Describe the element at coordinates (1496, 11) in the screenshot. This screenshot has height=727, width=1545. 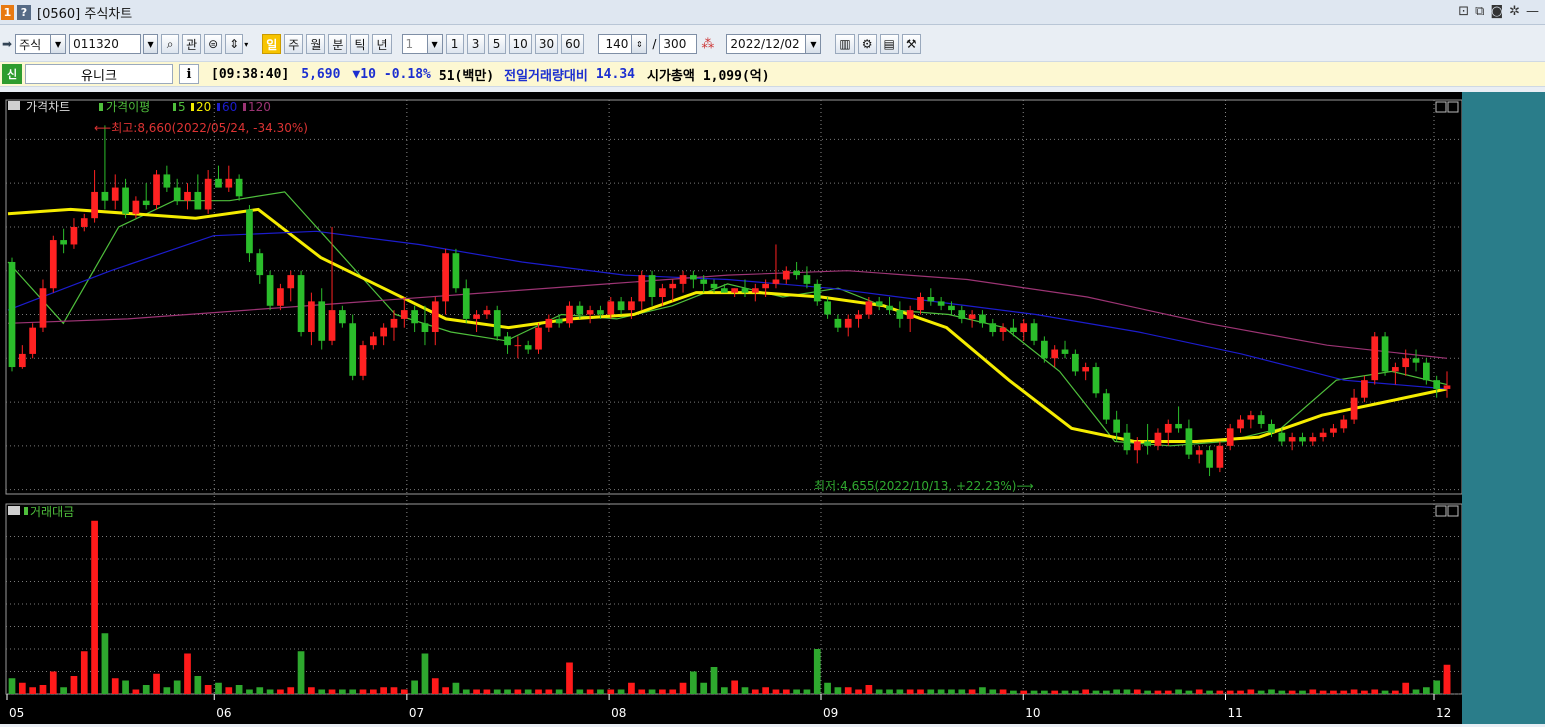
I see `camera-icon: ◙` at that location.